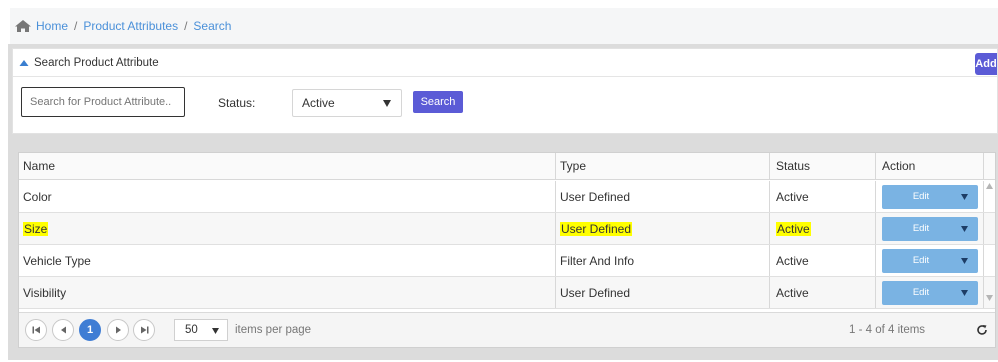  What do you see at coordinates (989, 298) in the screenshot?
I see `scroll-down-icon` at bounding box center [989, 298].